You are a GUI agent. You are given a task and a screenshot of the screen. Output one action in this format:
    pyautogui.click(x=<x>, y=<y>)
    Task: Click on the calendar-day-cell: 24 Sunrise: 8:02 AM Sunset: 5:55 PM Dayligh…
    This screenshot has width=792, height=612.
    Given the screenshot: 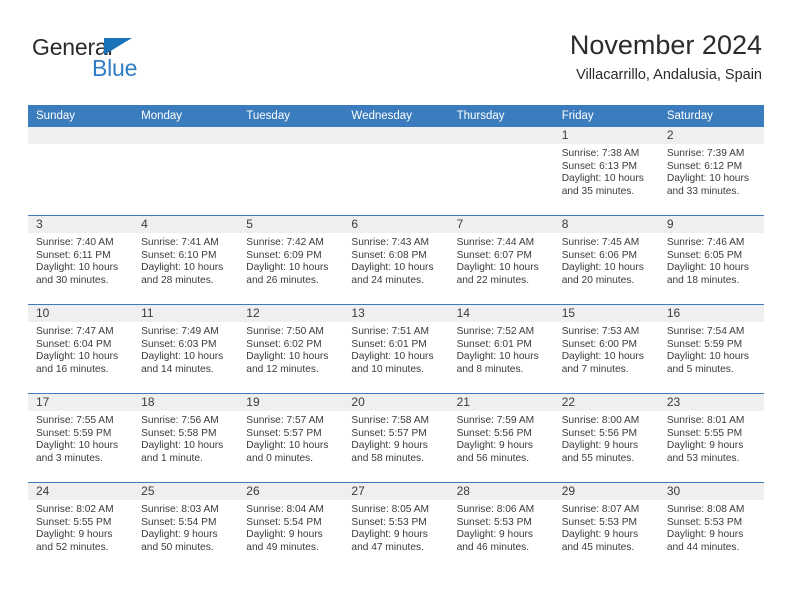 What is the action you would take?
    pyautogui.click(x=81, y=527)
    